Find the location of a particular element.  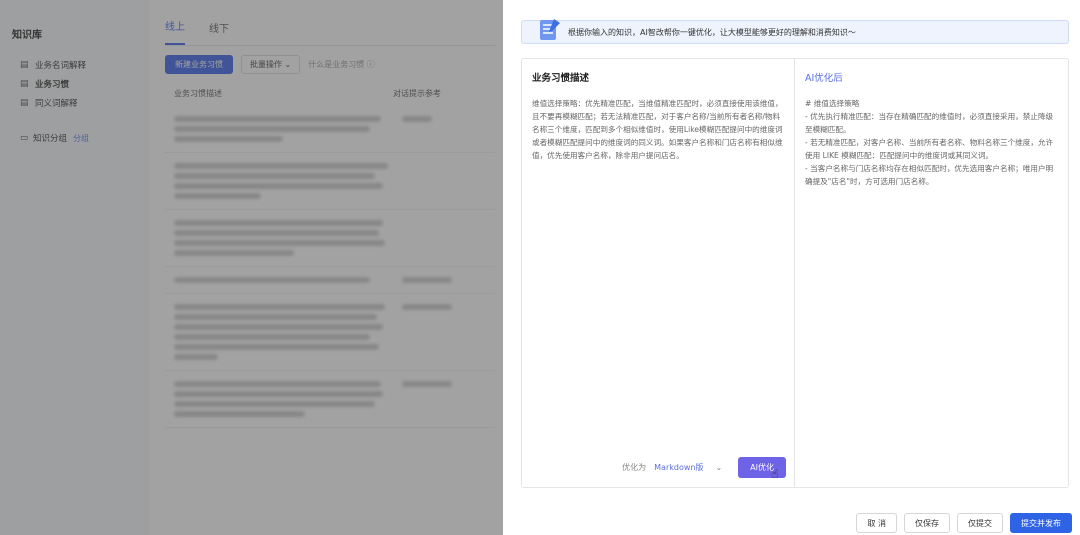

banner-text: 根据你输入的知识，AI智改帮你一键优化，让大模型能够更好的理解和消费知识～ is located at coordinates (712, 32).